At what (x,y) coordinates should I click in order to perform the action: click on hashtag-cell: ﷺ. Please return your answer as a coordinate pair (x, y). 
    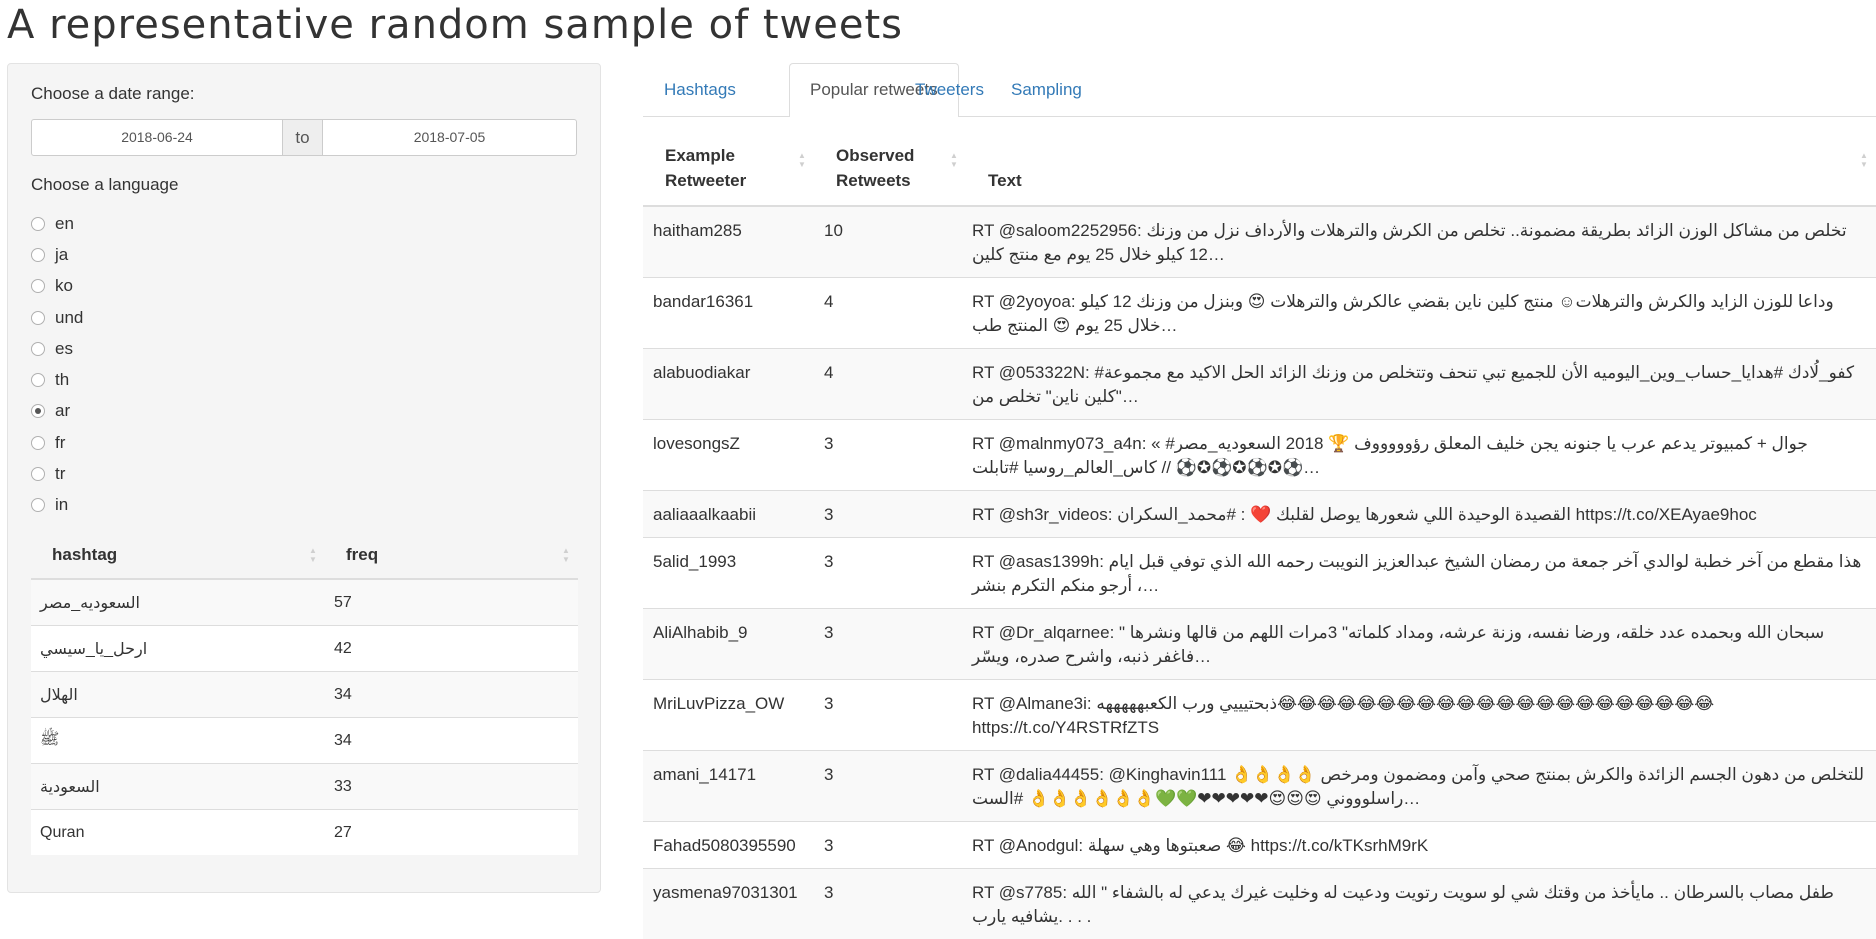
    Looking at the image, I should click on (178, 741).